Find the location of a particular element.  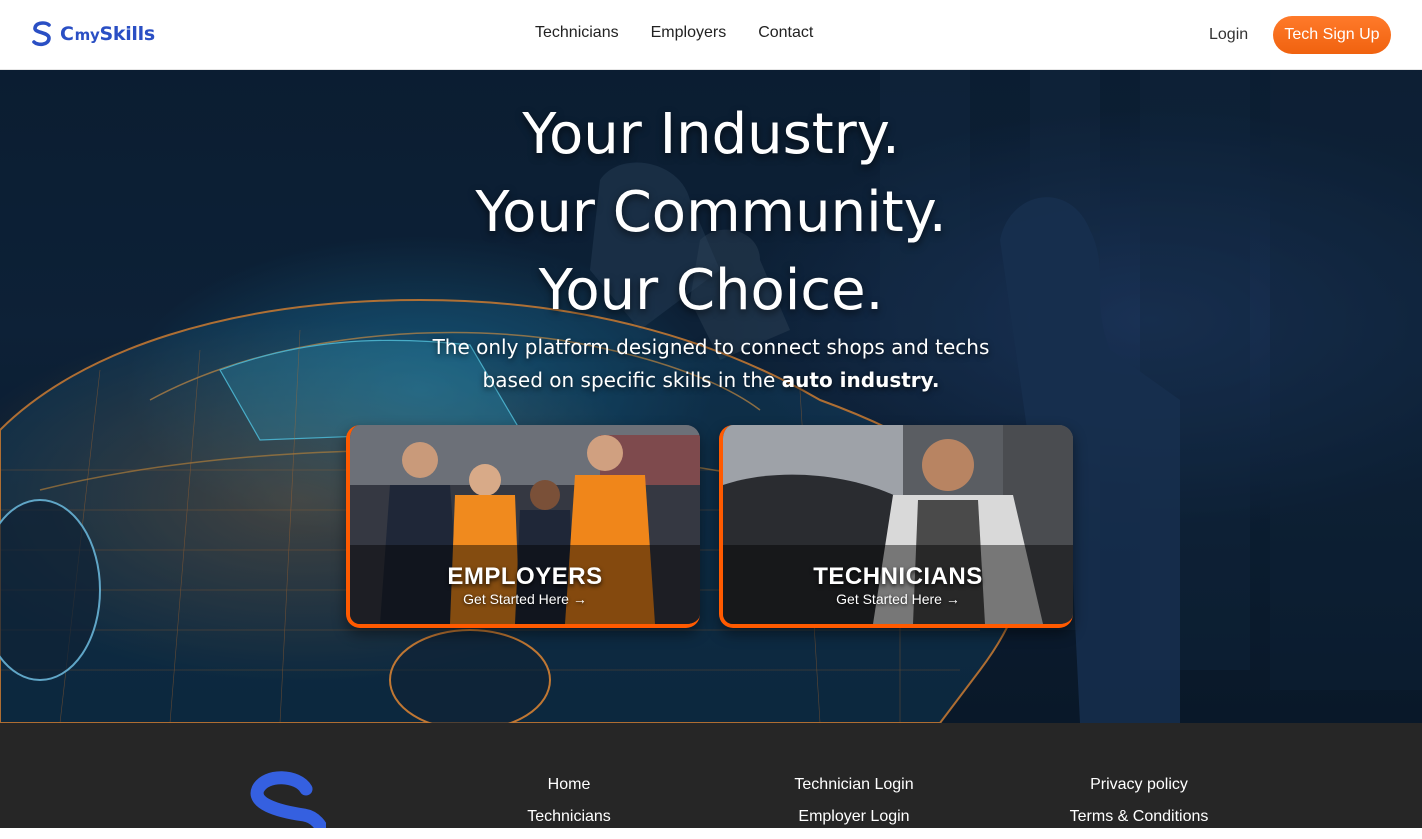

footer-logo-icon is located at coordinates (286, 799).